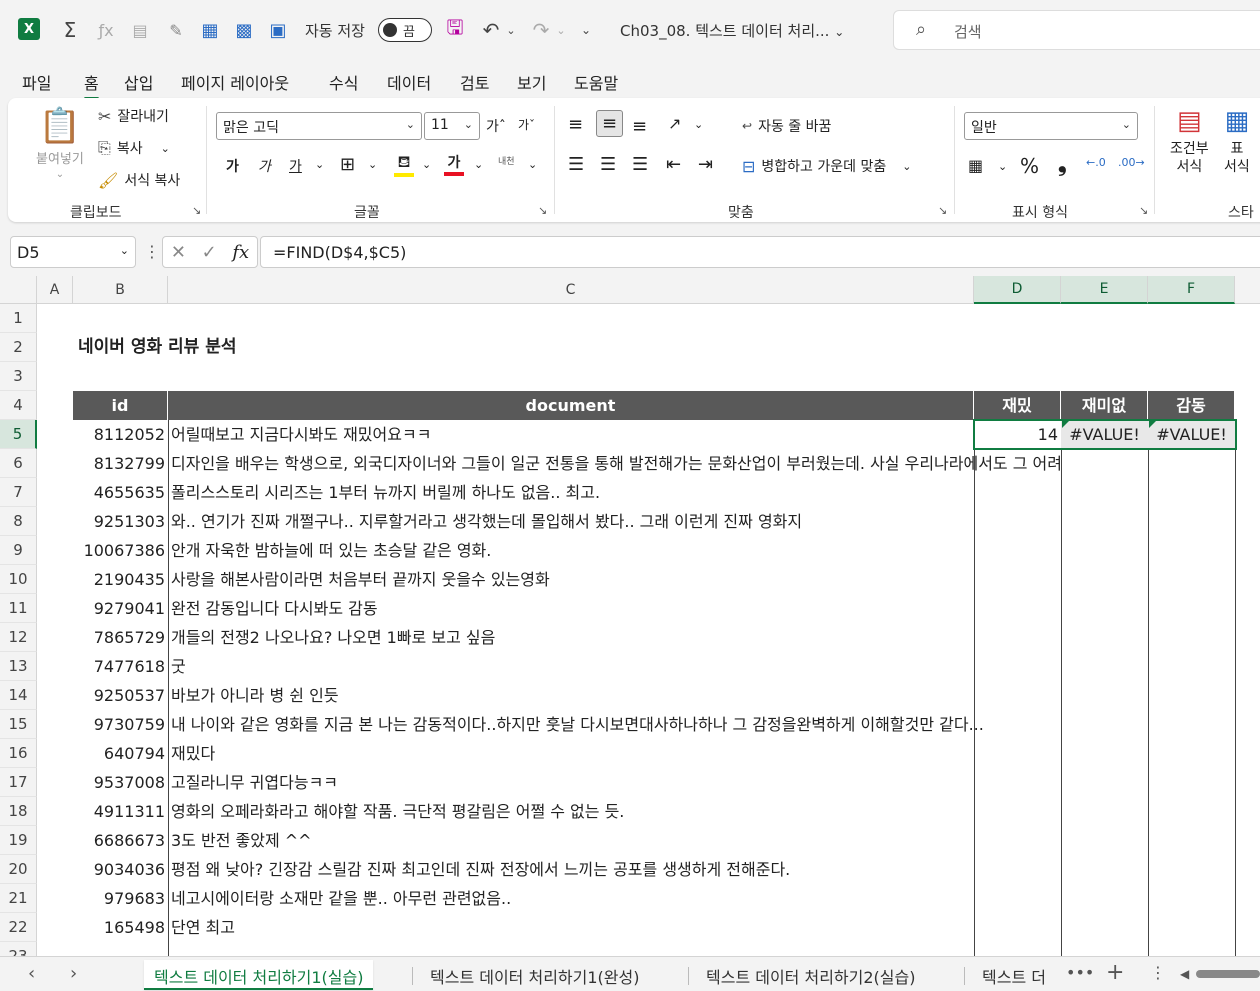 Image resolution: width=1260 pixels, height=991 pixels. What do you see at coordinates (347, 164) in the screenshot?
I see `borders-icon: ⊞` at bounding box center [347, 164].